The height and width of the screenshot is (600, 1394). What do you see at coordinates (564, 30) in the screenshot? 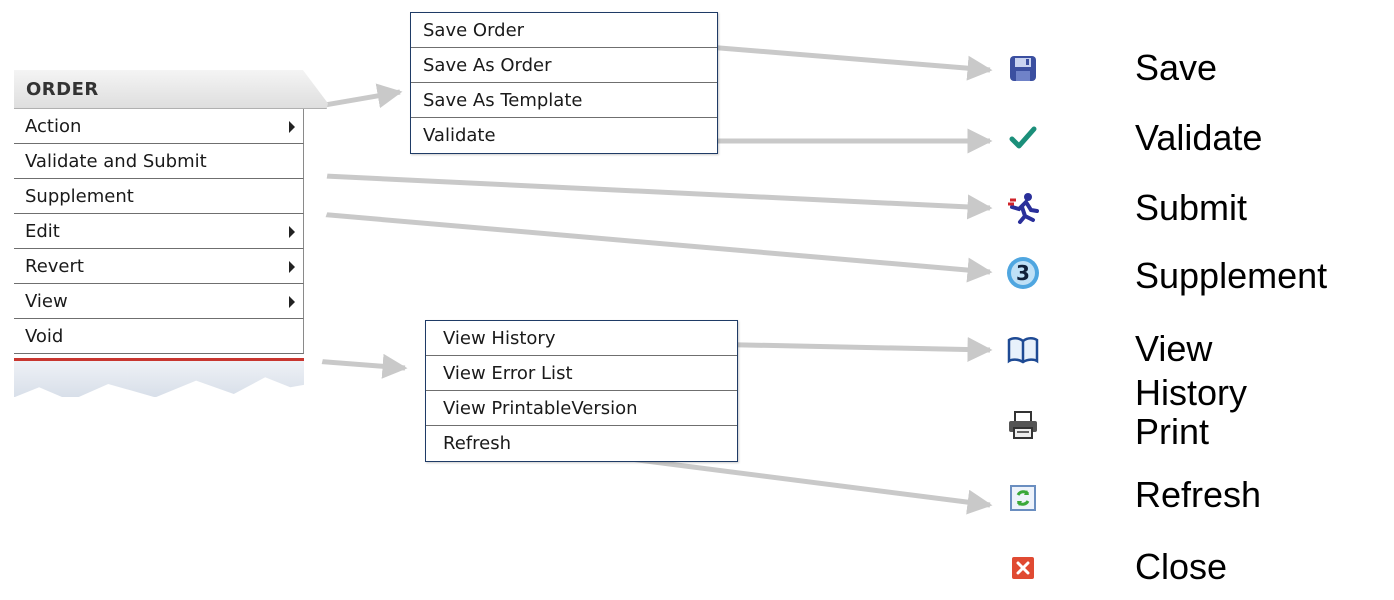
I see `submenu-item-save-order: Save Order` at bounding box center [564, 30].